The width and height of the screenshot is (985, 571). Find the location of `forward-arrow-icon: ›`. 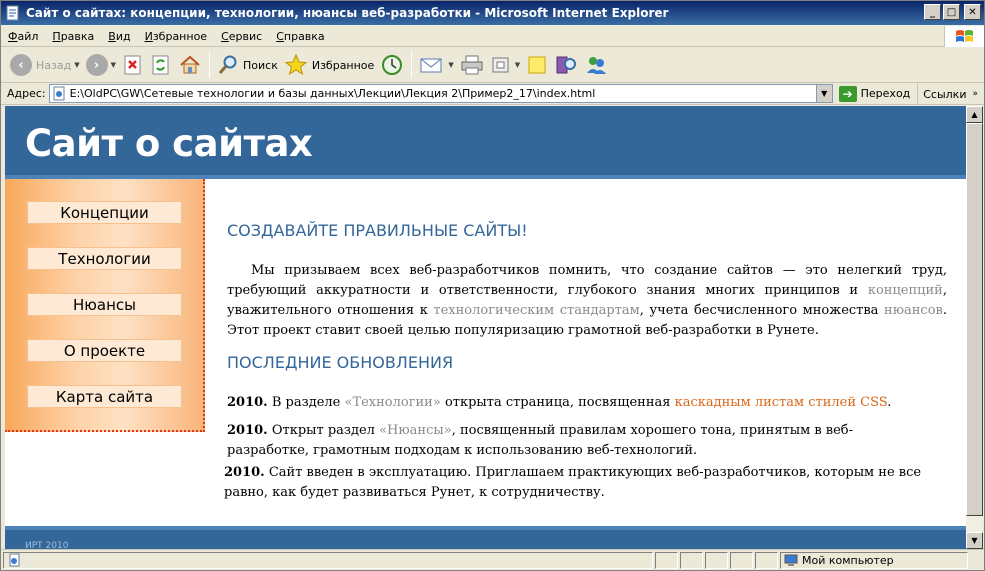

forward-arrow-icon: › is located at coordinates (96, 65).